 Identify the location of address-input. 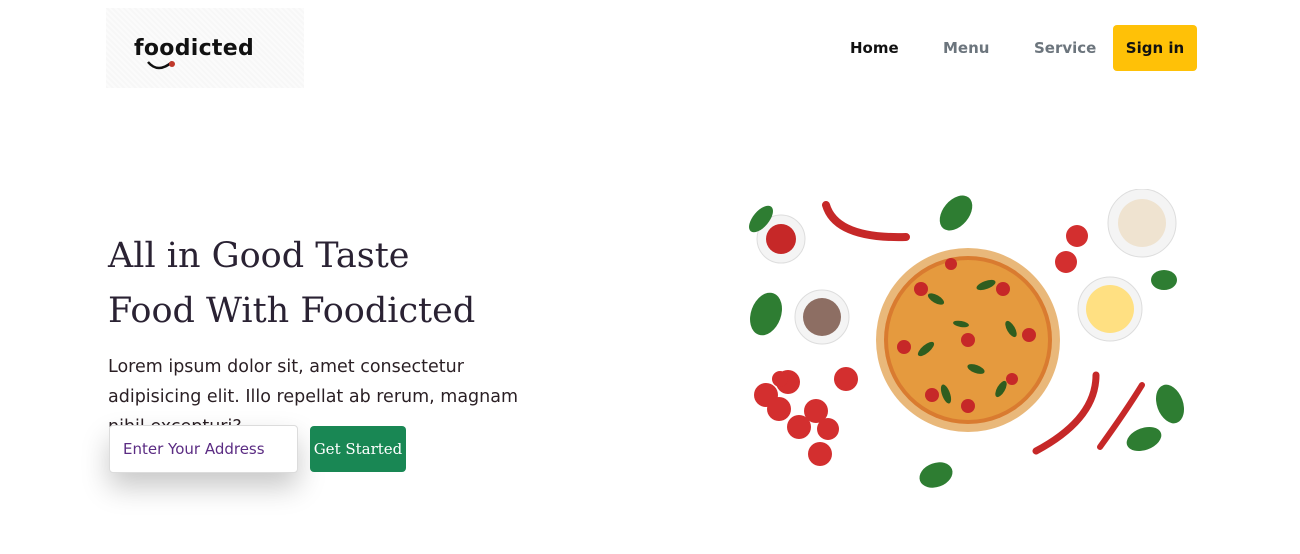
(203, 449).